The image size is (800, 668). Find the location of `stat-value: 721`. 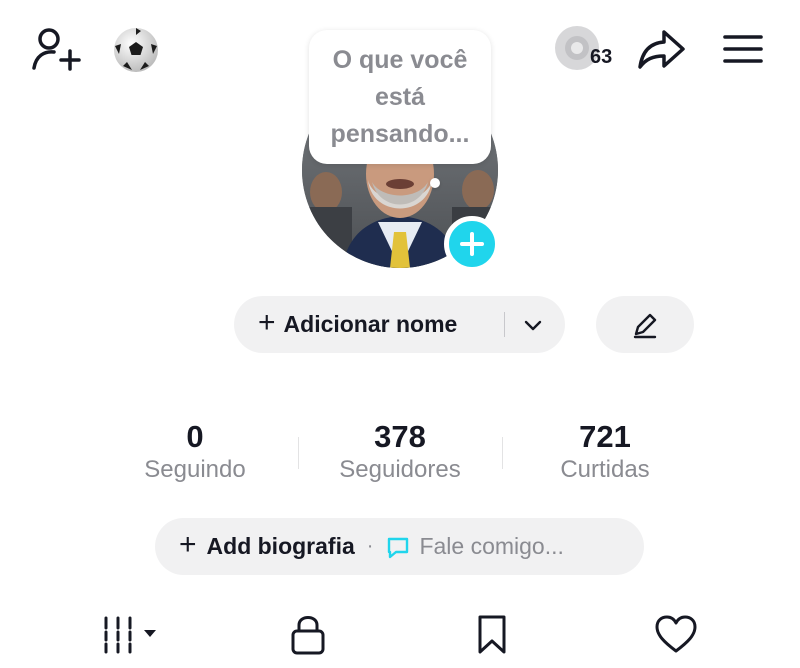

stat-value: 721 is located at coordinates (605, 436).